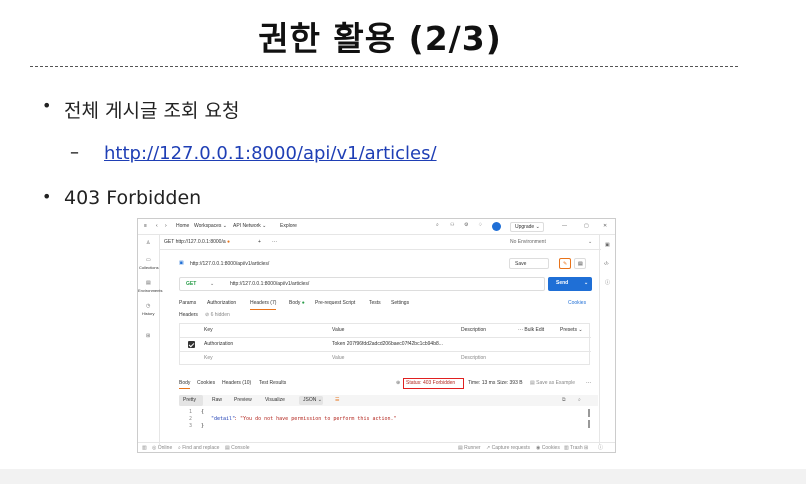 The image size is (806, 484). What do you see at coordinates (148, 306) in the screenshot?
I see `history-icon: ◷` at bounding box center [148, 306].